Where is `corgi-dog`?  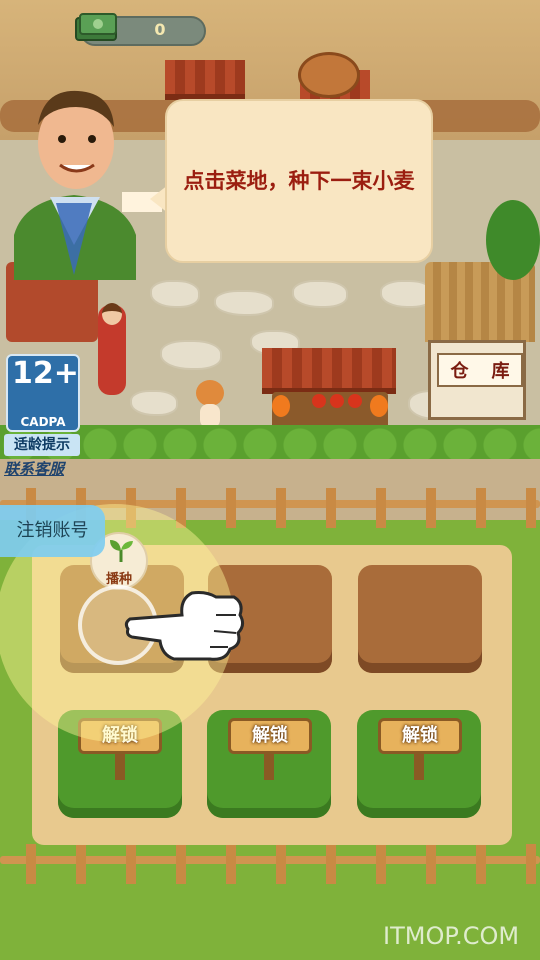
corgi-dog is located at coordinates (210, 405).